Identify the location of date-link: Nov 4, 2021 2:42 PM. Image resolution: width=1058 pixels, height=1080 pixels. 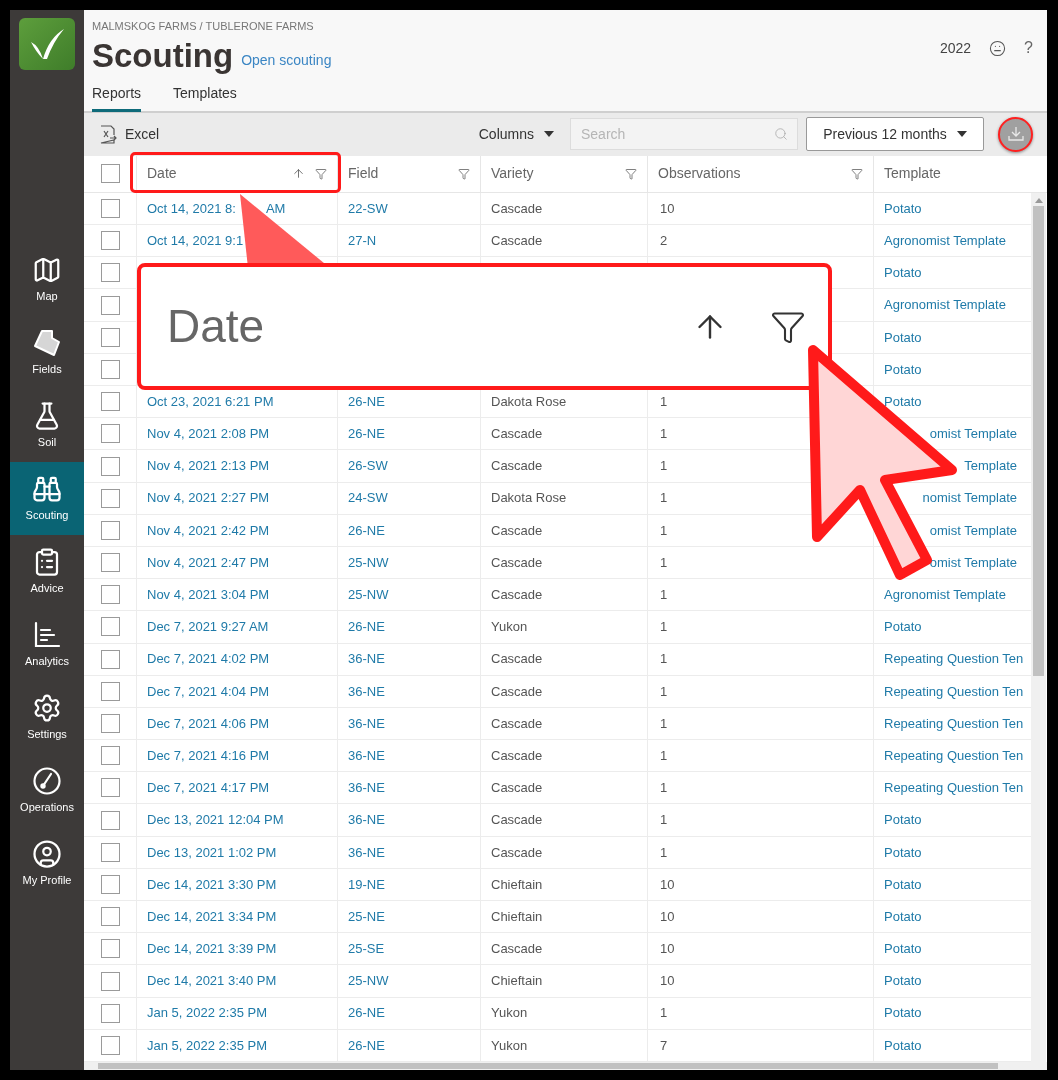
(208, 530).